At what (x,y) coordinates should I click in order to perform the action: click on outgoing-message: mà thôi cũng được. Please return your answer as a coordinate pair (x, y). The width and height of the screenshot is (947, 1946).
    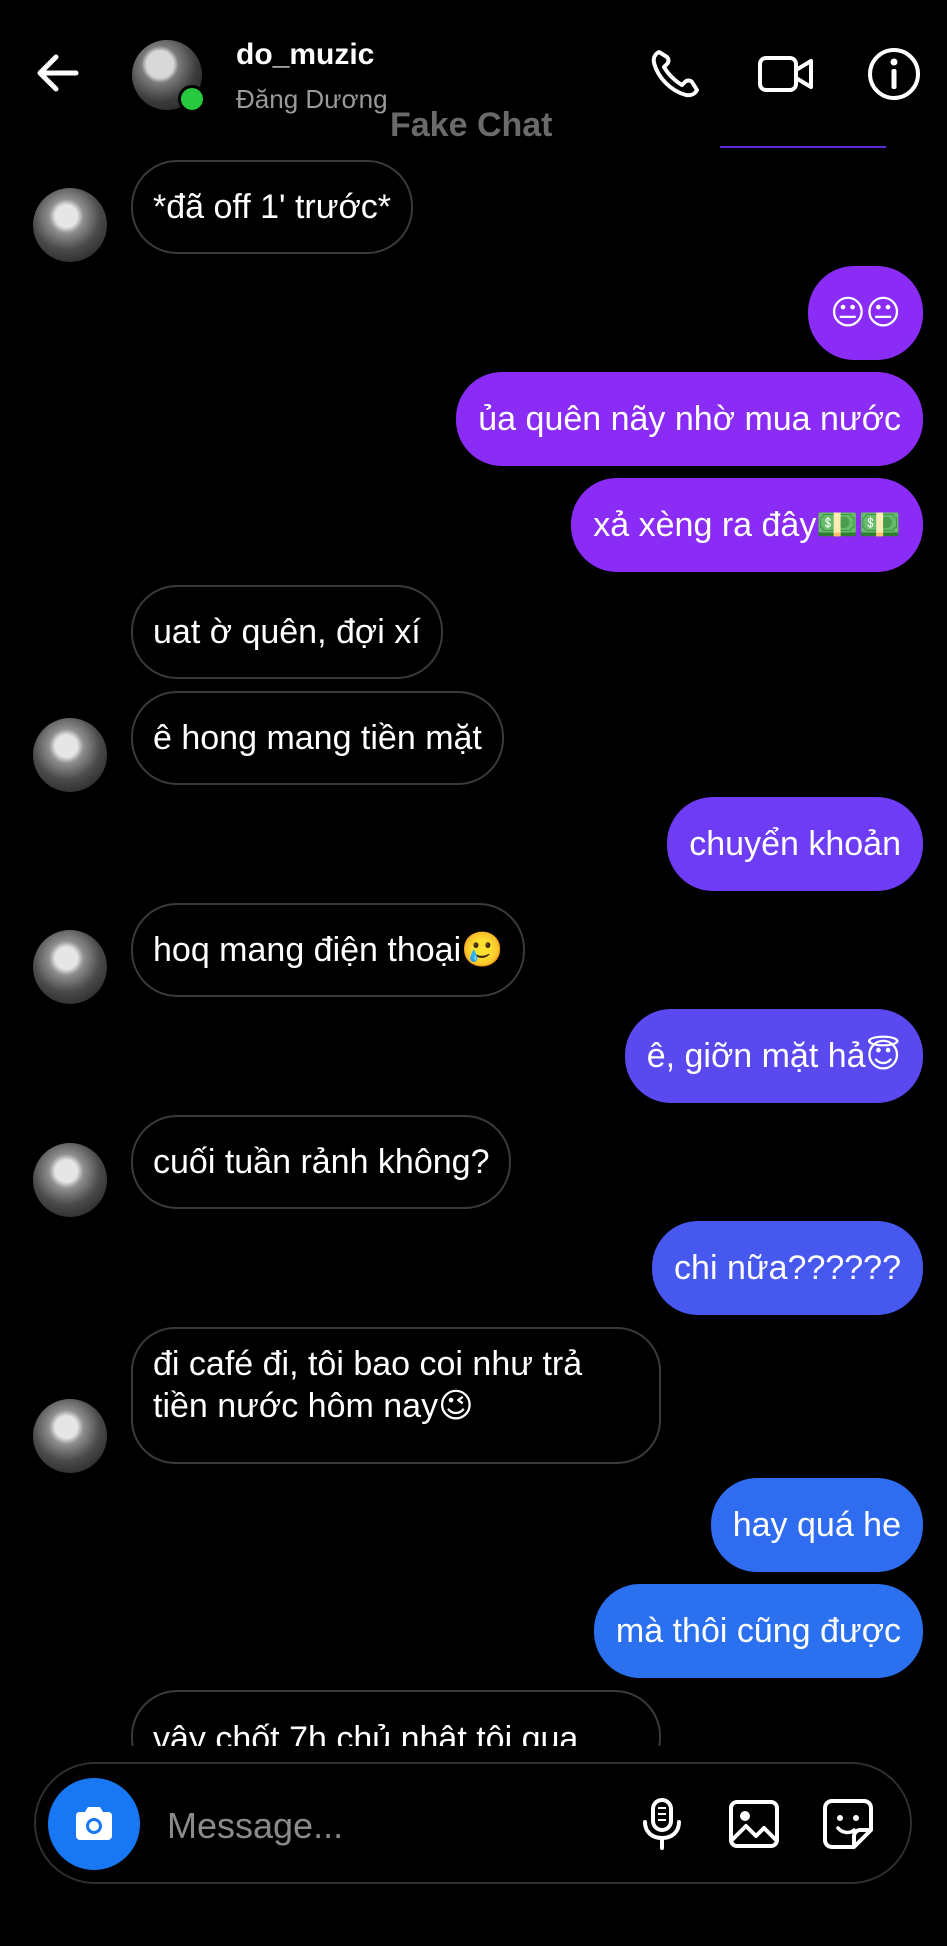
    Looking at the image, I should click on (758, 1631).